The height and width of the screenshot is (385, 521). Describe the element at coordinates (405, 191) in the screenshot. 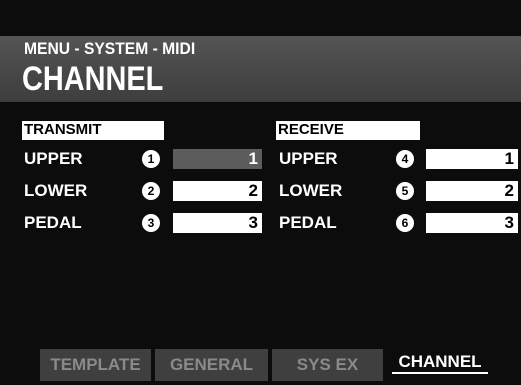

I see `receive-lower-number-badge: 5` at that location.